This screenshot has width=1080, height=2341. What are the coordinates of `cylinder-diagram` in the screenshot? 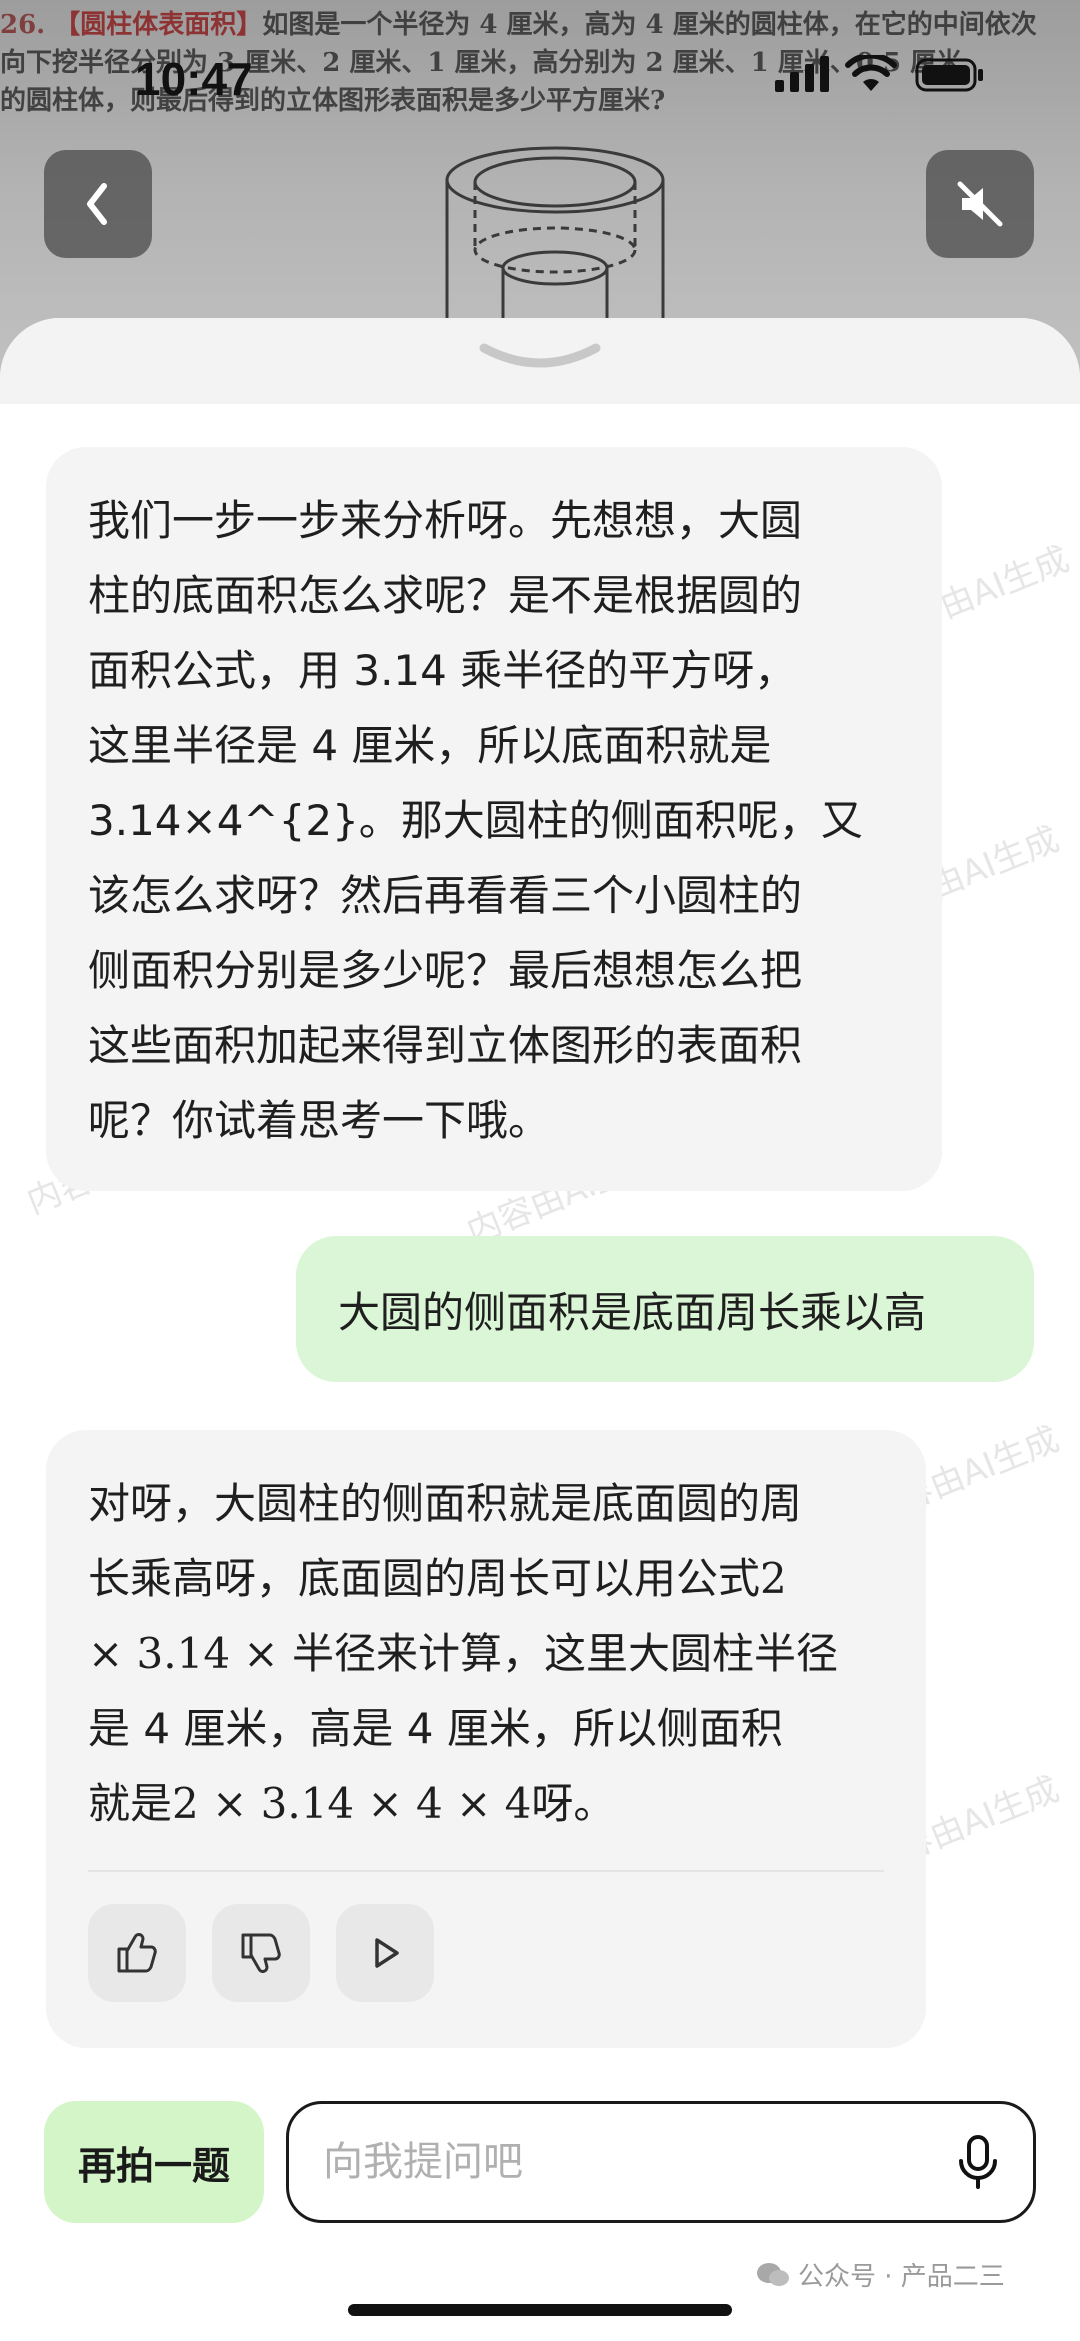 It's located at (555, 243).